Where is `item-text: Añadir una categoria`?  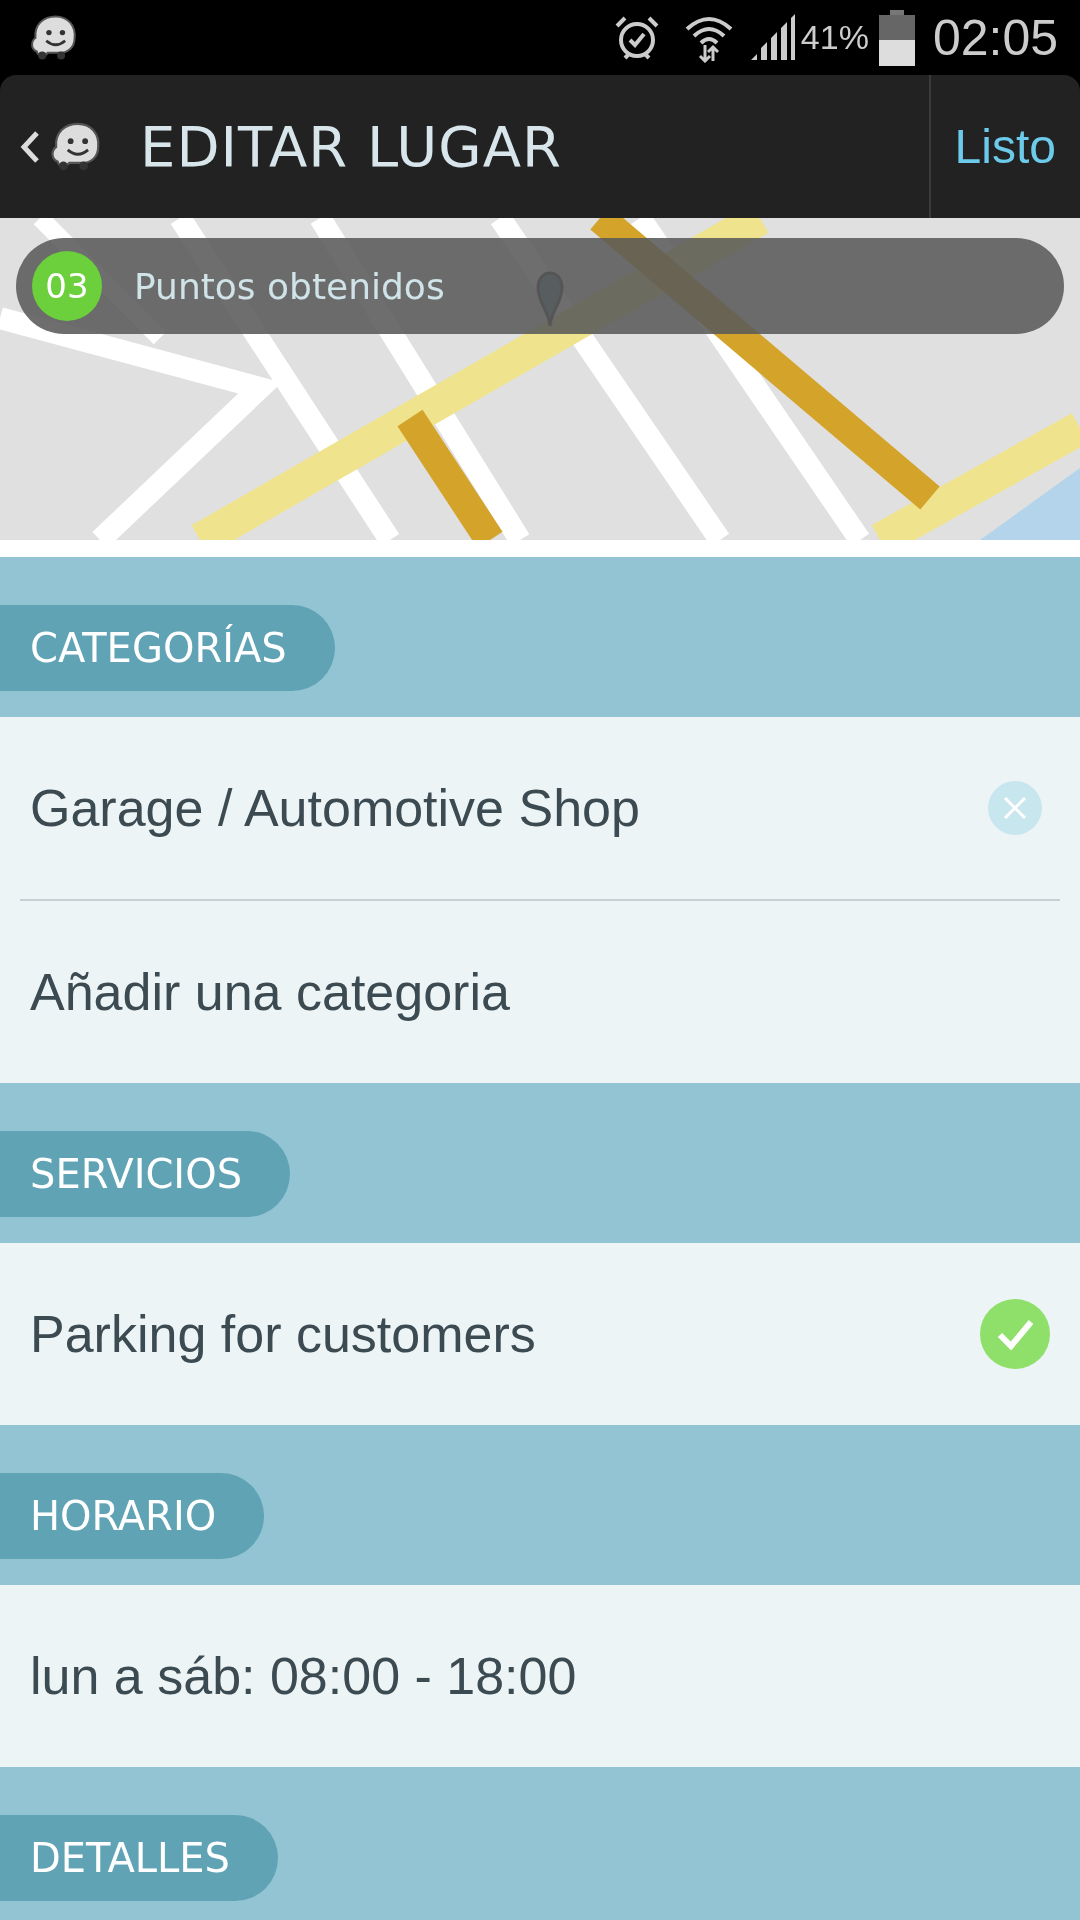 item-text: Añadir una categoria is located at coordinates (270, 992).